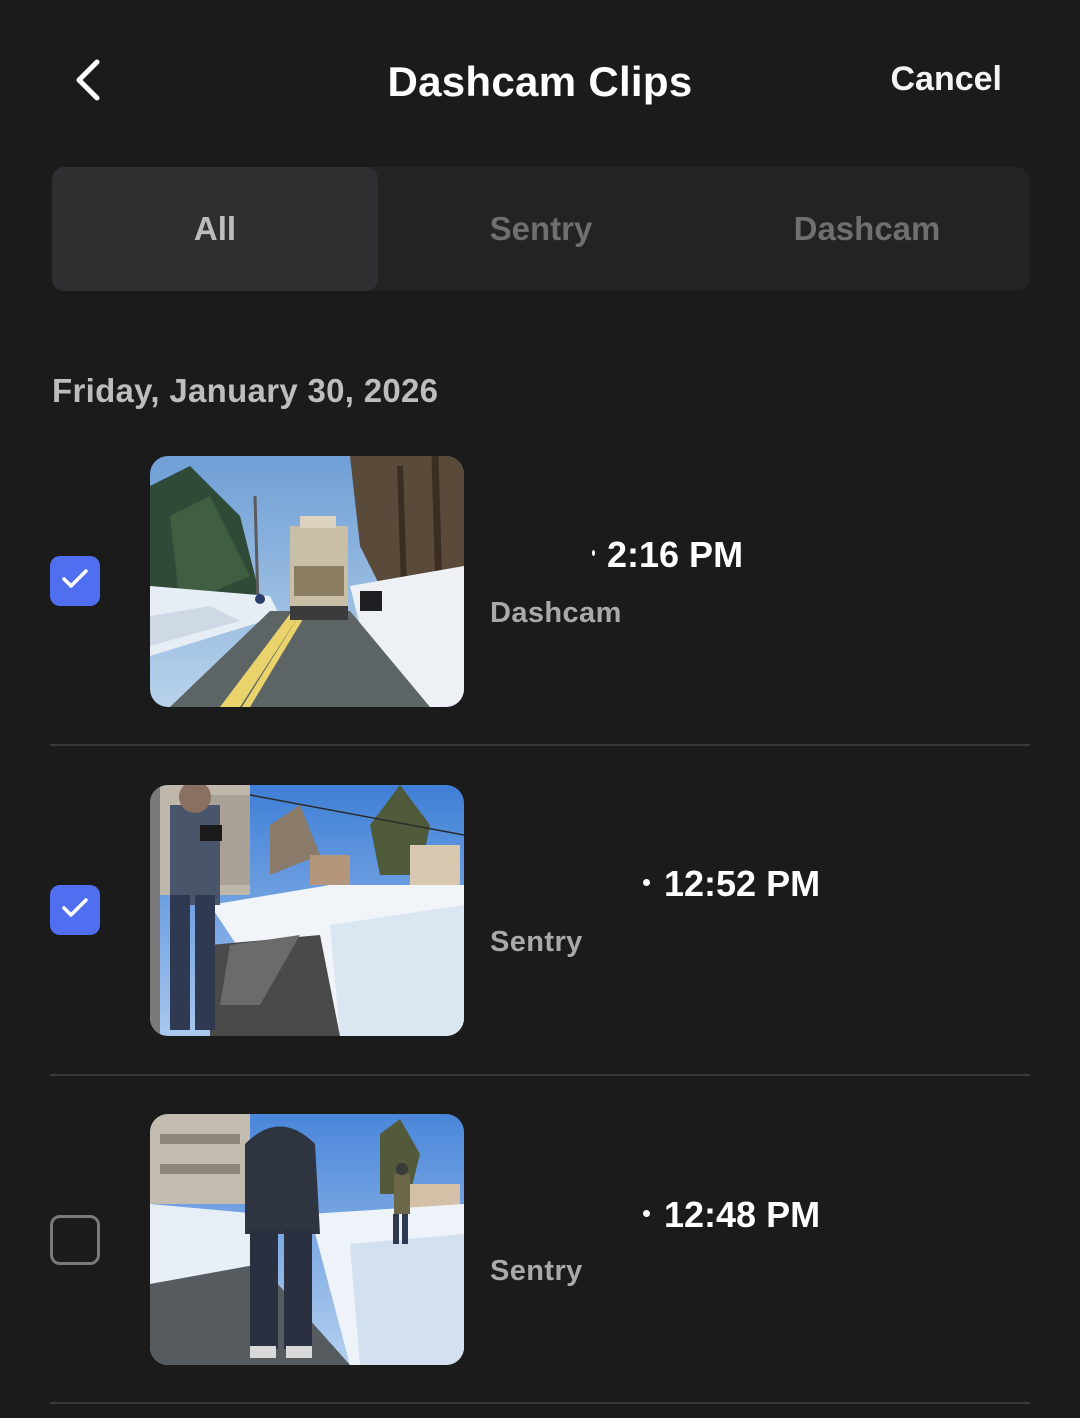 The height and width of the screenshot is (1418, 1080). Describe the element at coordinates (215, 229) in the screenshot. I see `tab-all: All` at that location.